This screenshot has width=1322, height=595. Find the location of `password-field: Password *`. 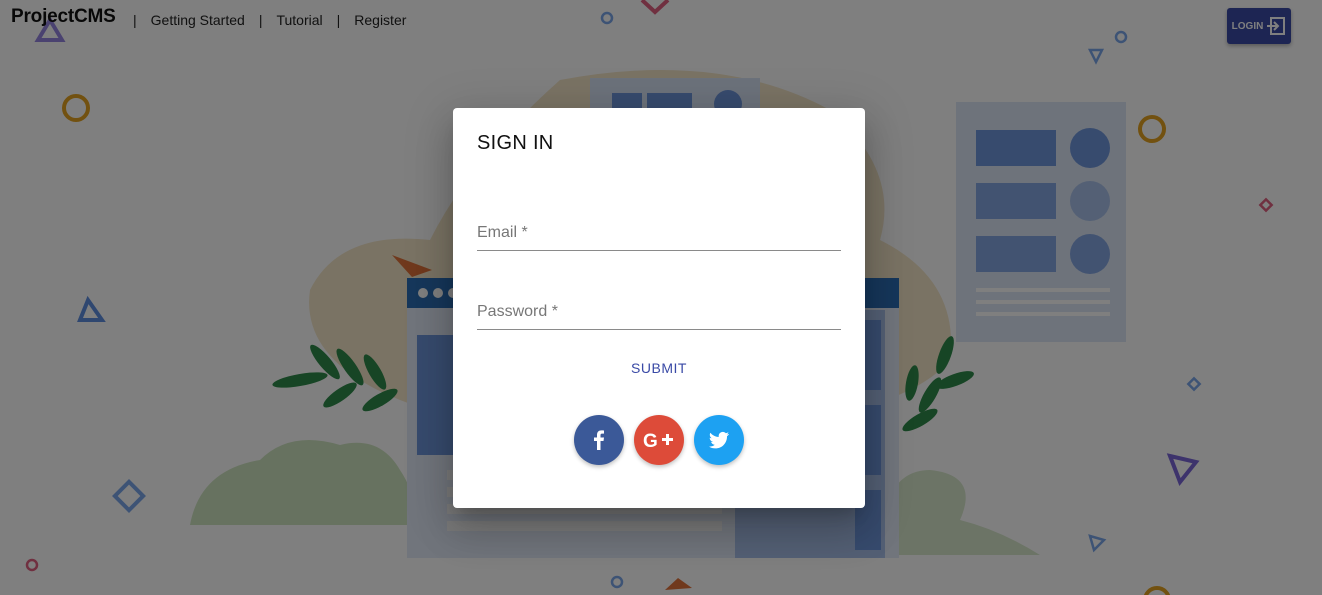

password-field: Password * is located at coordinates (661, 311).